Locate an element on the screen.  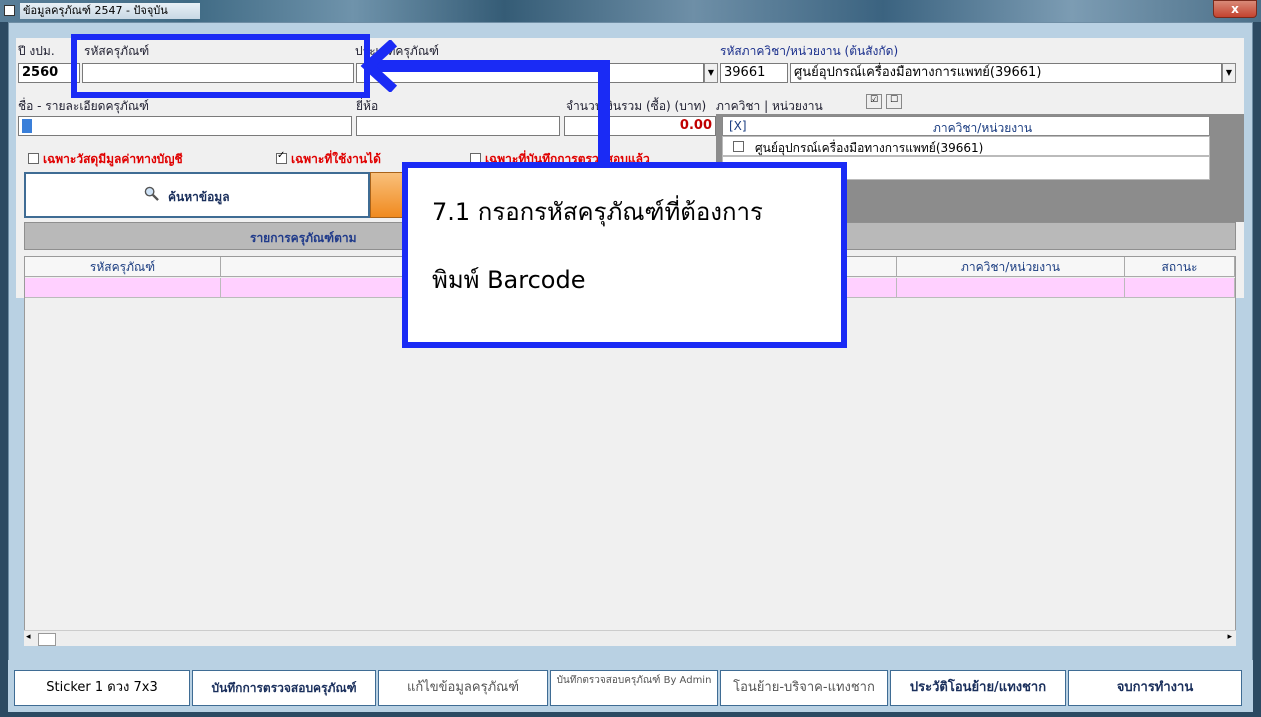
annotation-line-1: 7.1 กรอกรหัสครุภัณฑ์ที่ต้องการ is located at coordinates (597, 212).